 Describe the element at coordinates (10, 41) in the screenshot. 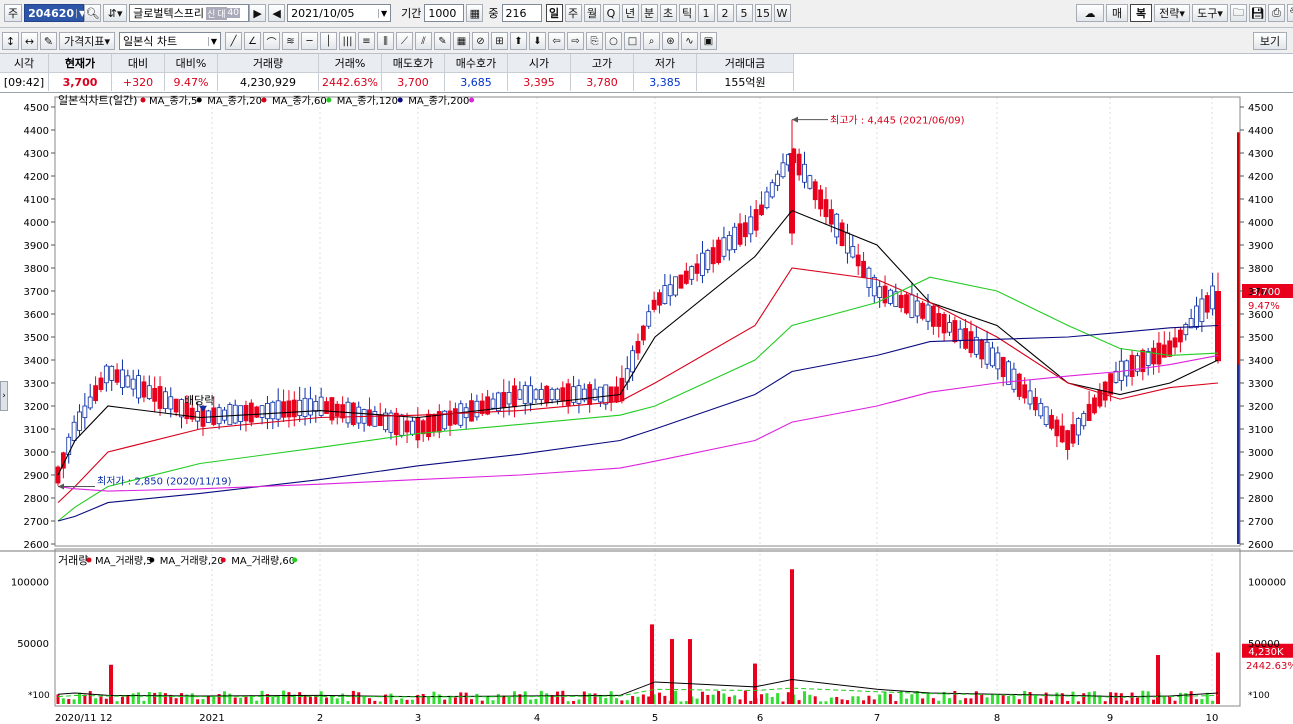

I see `arrow-updown-icon: ↕` at that location.